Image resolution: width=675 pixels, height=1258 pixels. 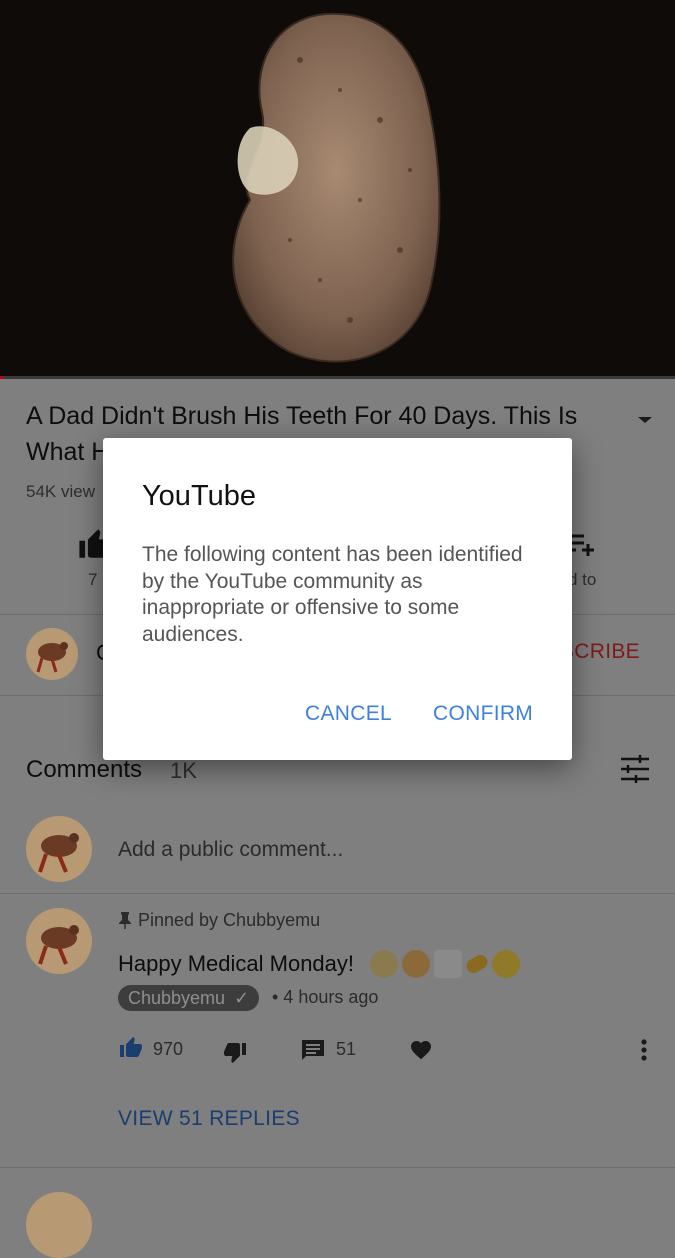 I want to click on pinned-label: Pinned by Chubbyemu, so click(x=229, y=920).